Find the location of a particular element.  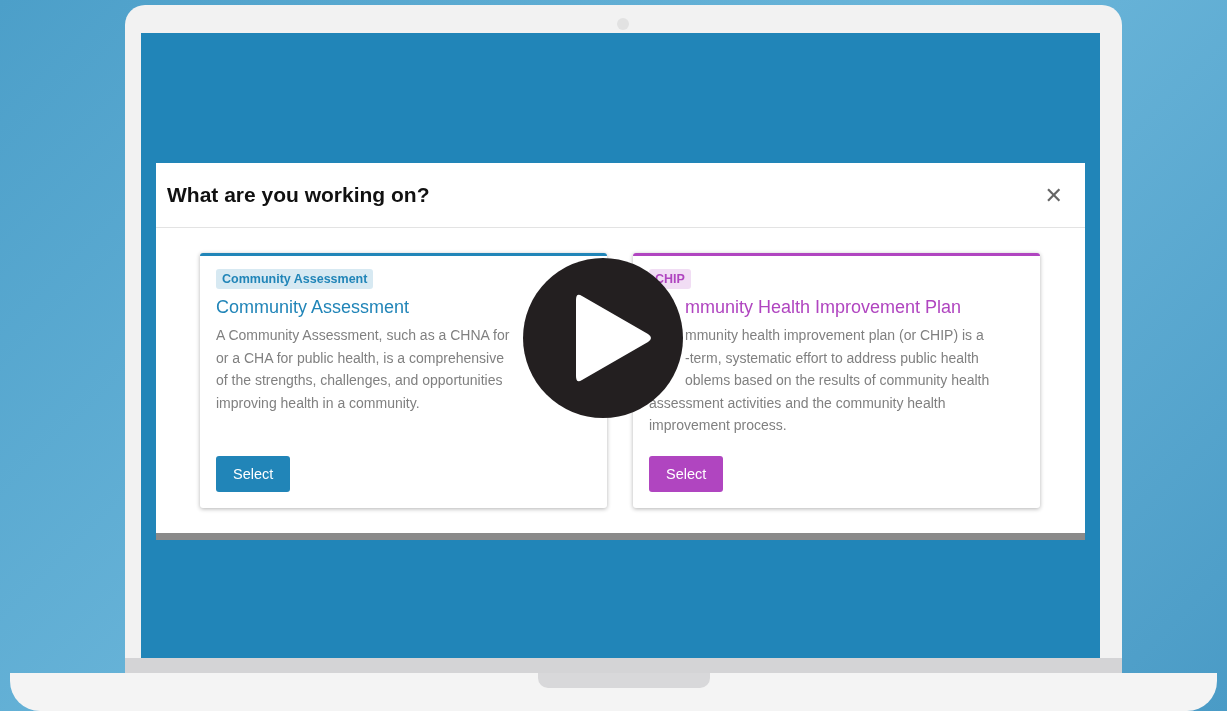

description-line: improvement process. is located at coordinates (718, 425).